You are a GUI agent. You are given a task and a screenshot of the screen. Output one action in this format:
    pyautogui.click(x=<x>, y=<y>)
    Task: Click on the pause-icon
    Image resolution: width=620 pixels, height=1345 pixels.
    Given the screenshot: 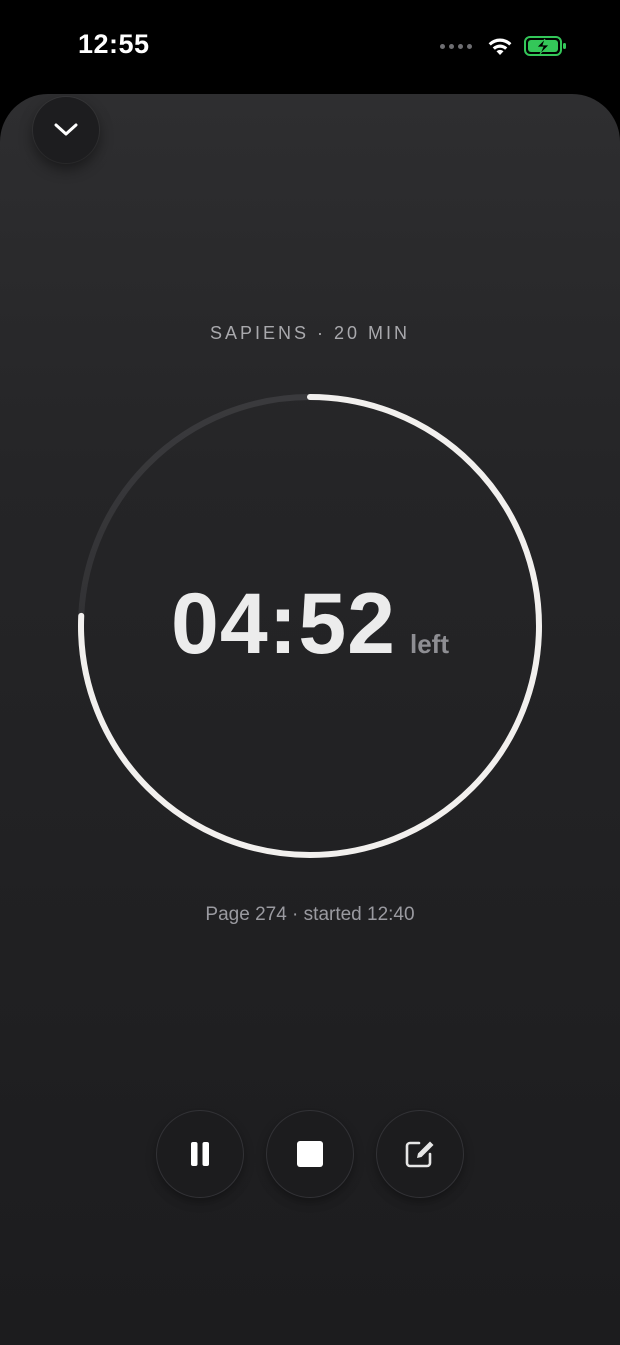 What is the action you would take?
    pyautogui.click(x=200, y=1154)
    